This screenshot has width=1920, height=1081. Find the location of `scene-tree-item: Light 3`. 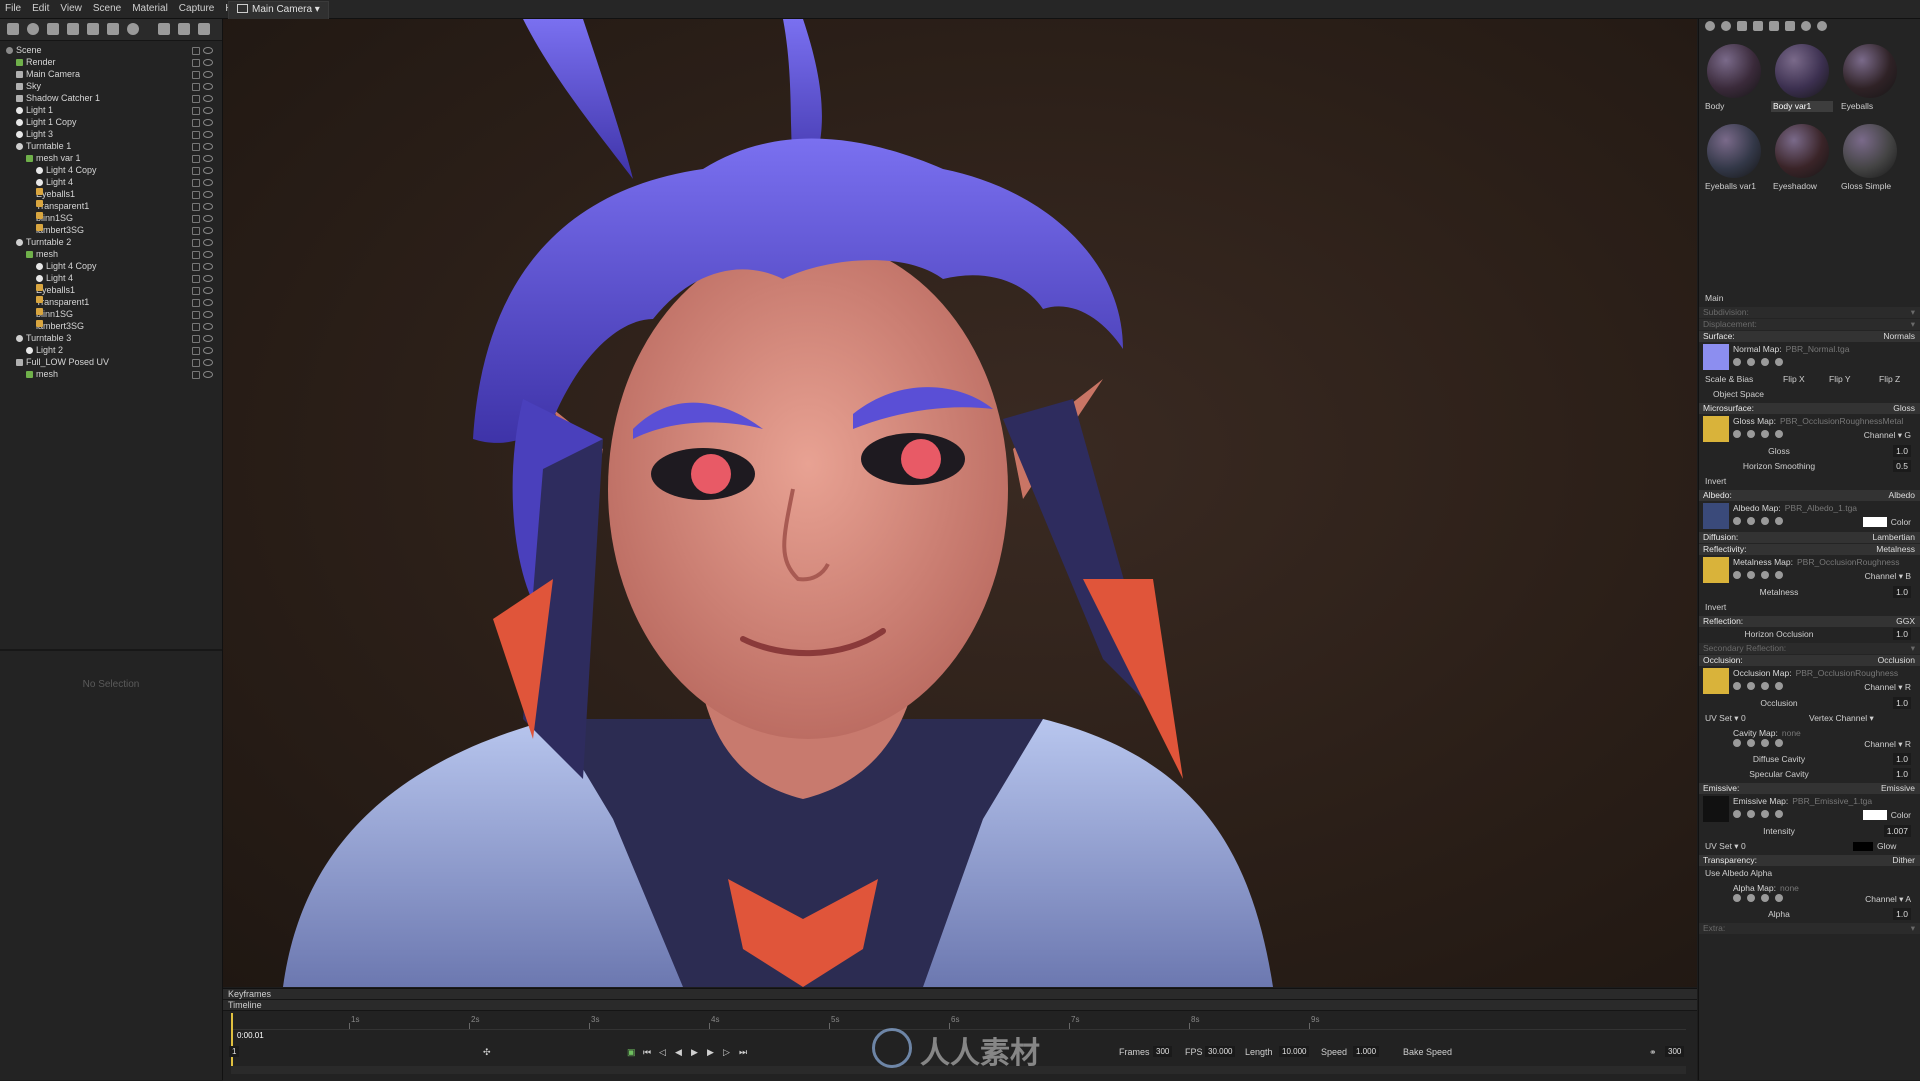

scene-tree-item: Light 3 is located at coordinates (111, 134).